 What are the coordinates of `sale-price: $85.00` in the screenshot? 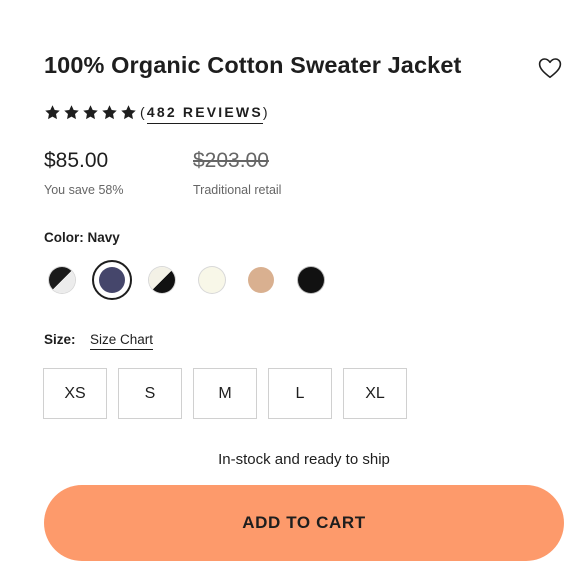 It's located at (76, 160).